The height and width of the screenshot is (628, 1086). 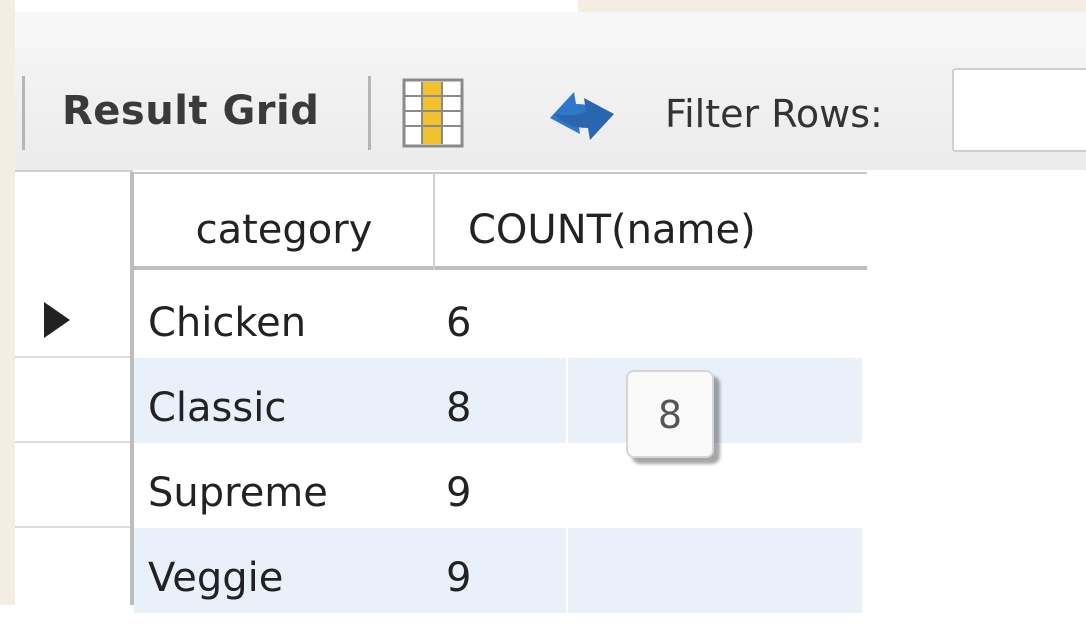 What do you see at coordinates (774, 114) in the screenshot?
I see `filter-rows-label: Filter Rows:` at bounding box center [774, 114].